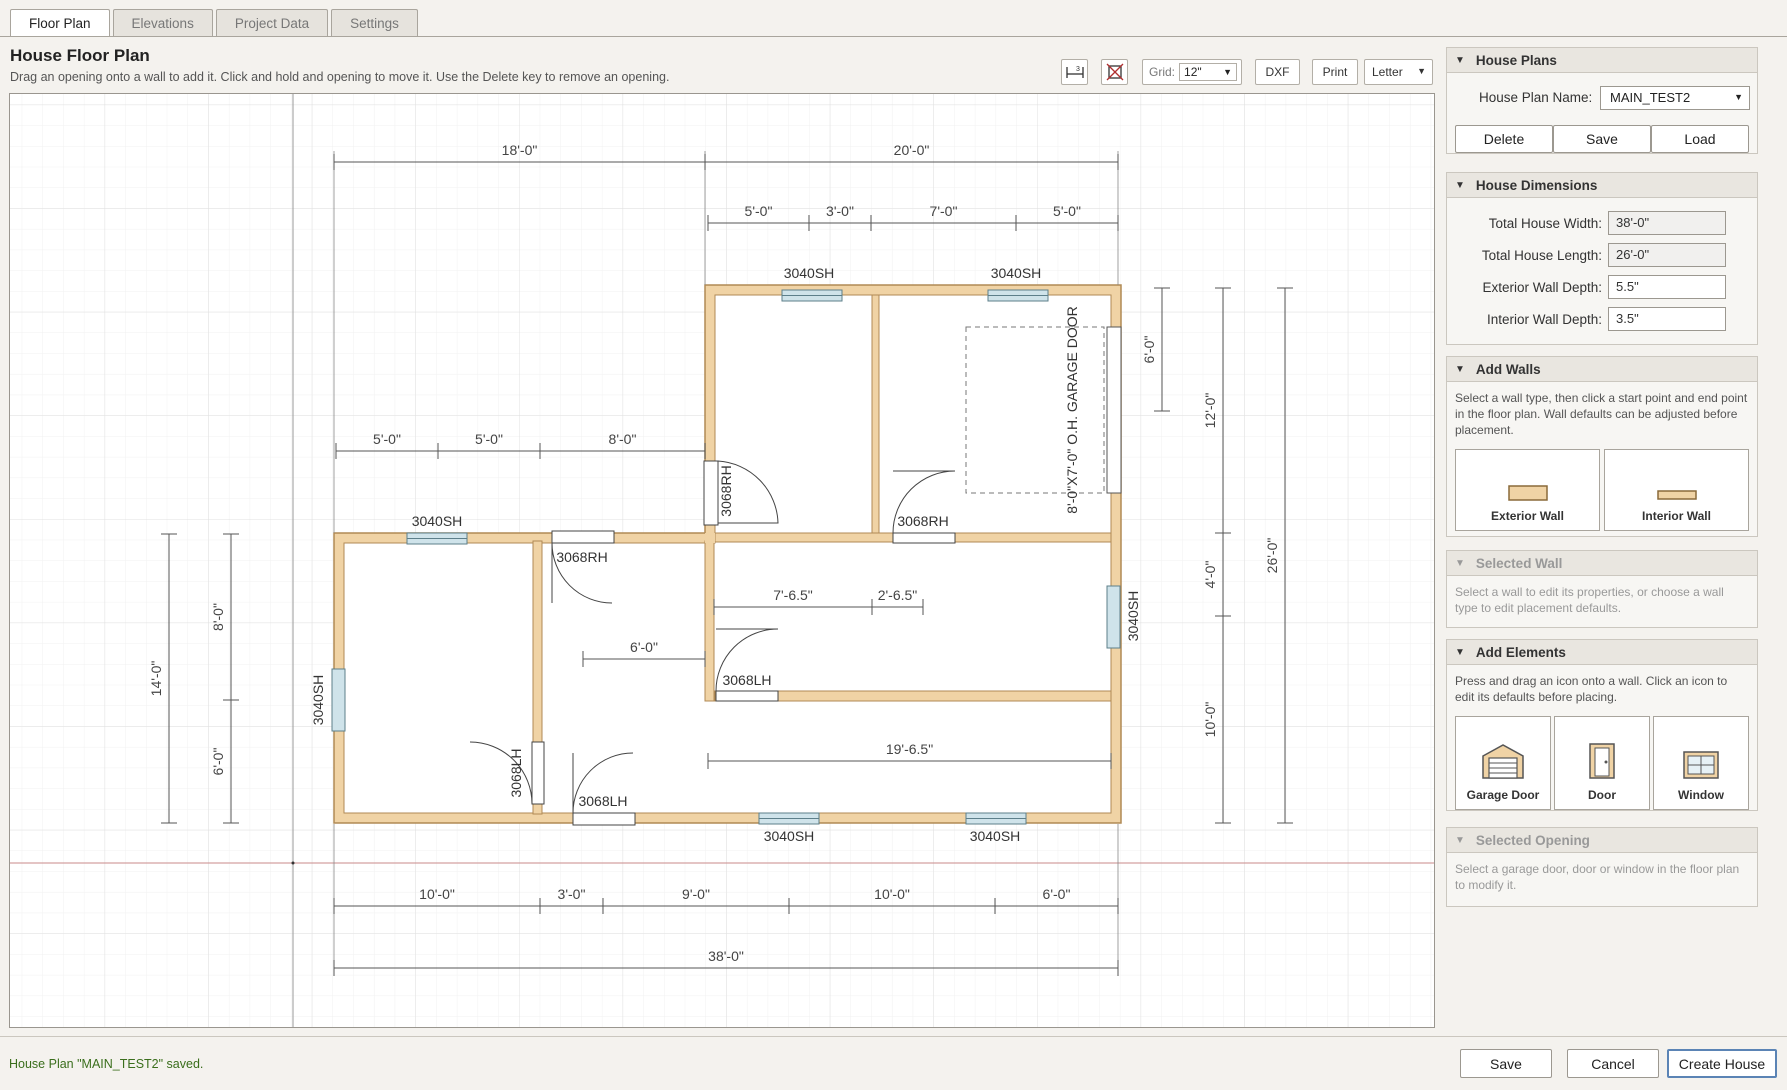 The image size is (1787, 1090). What do you see at coordinates (338, 700) in the screenshot?
I see `window-opening` at bounding box center [338, 700].